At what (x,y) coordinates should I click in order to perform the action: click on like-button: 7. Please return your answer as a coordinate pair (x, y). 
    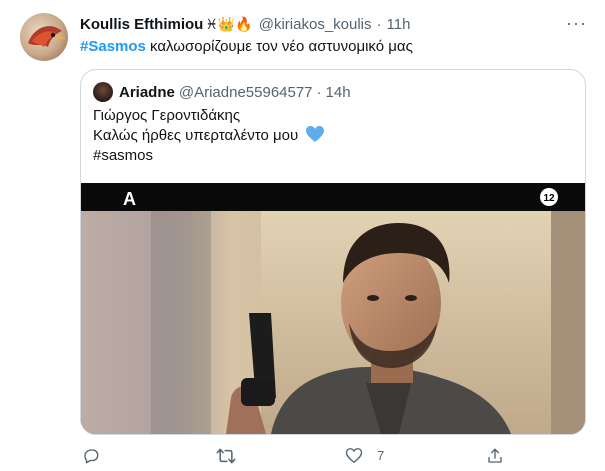
    Looking at the image, I should click on (364, 455).